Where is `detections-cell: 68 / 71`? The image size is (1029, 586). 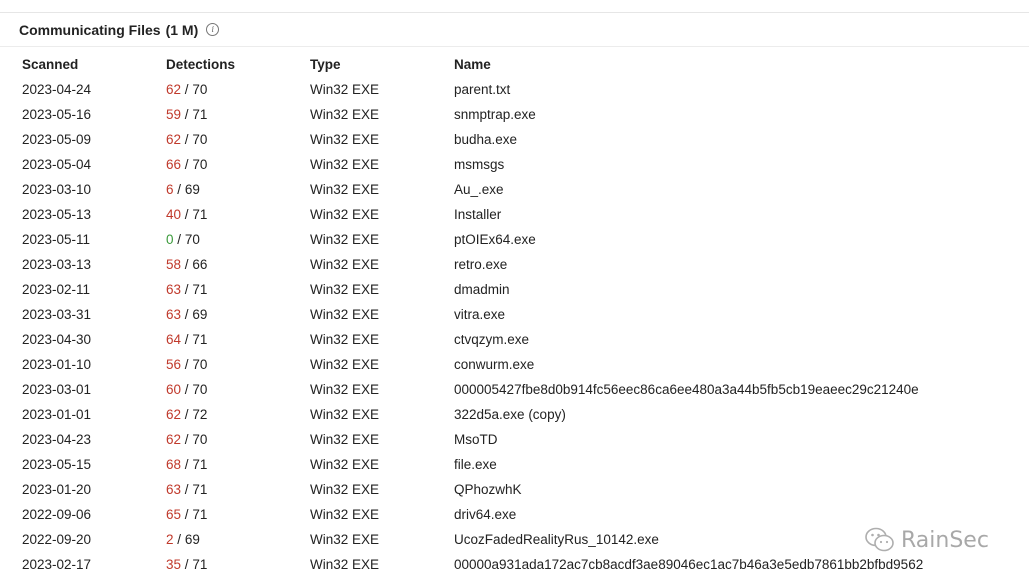 detections-cell: 68 / 71 is located at coordinates (238, 464).